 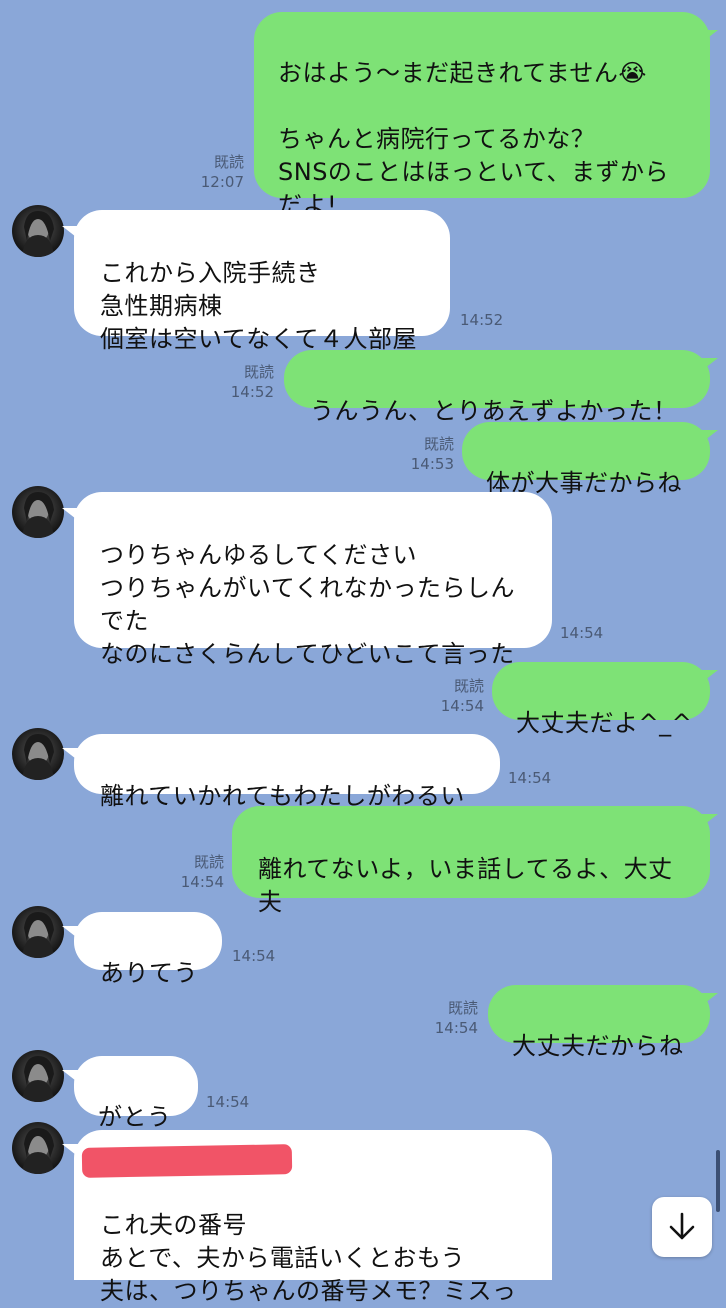 I want to click on message-bubble-sent: 離れてないよ，いま話してるよ、大丈 夫, so click(x=471, y=861).